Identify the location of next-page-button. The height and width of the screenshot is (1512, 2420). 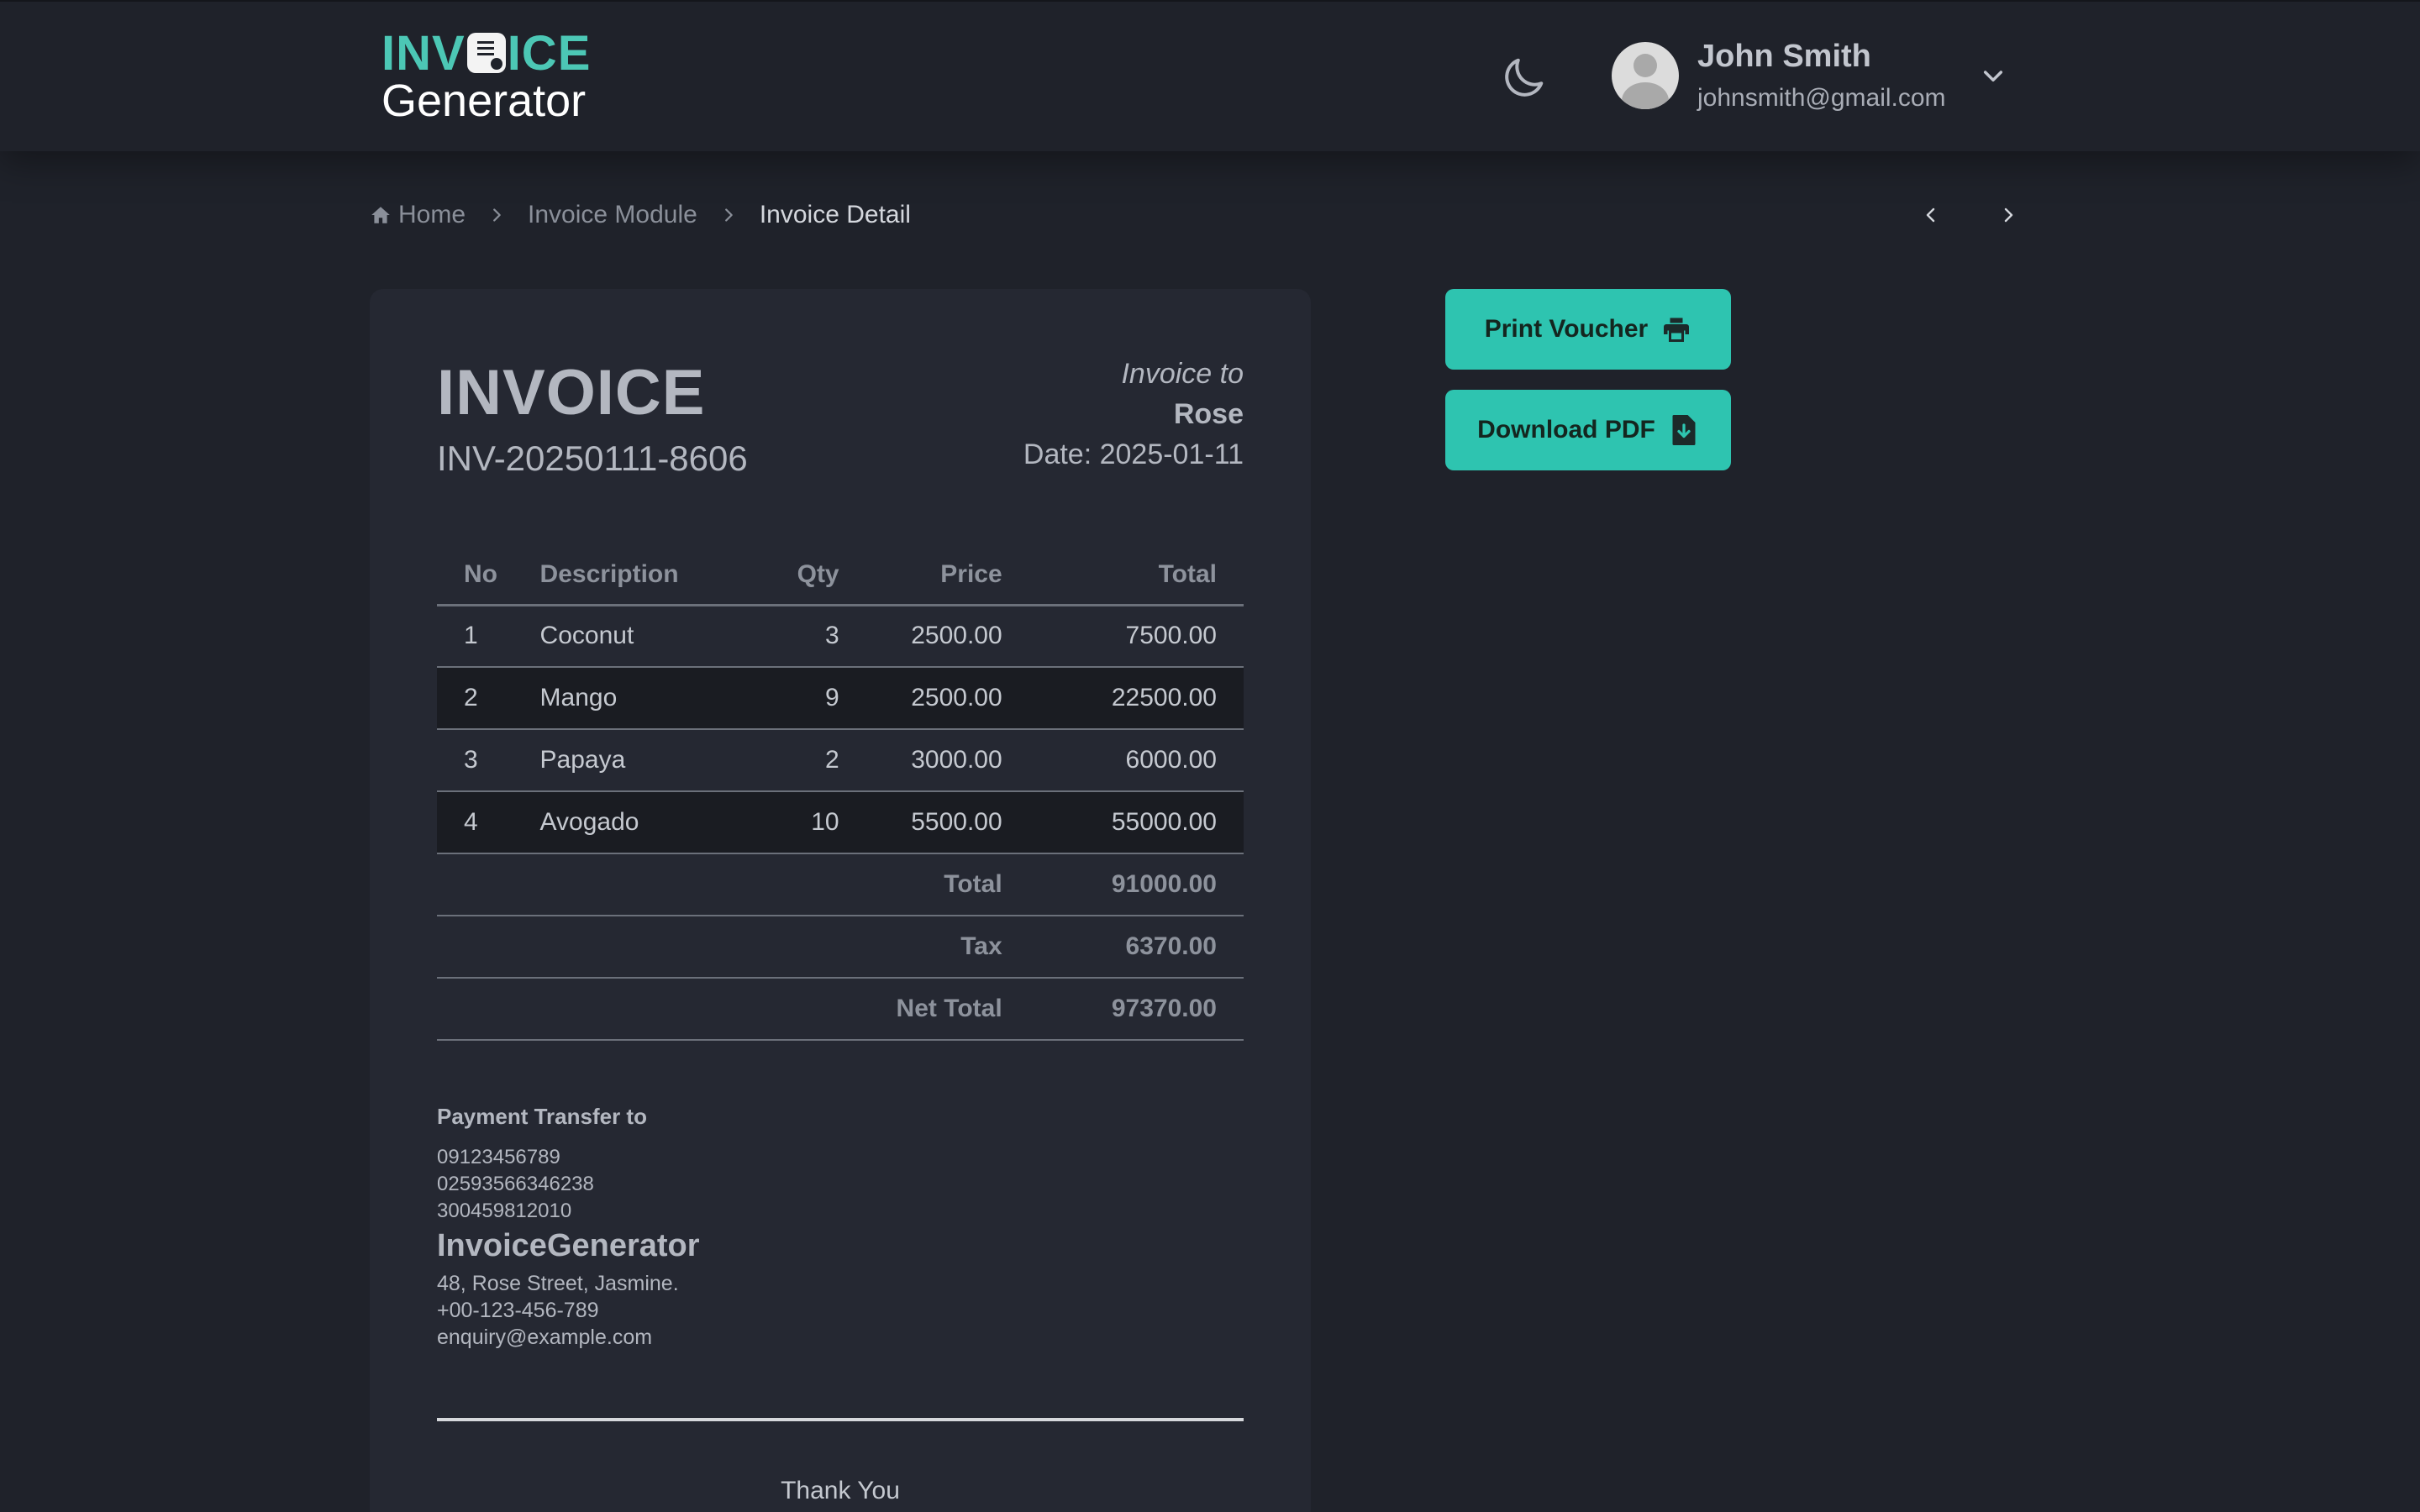
(2008, 215).